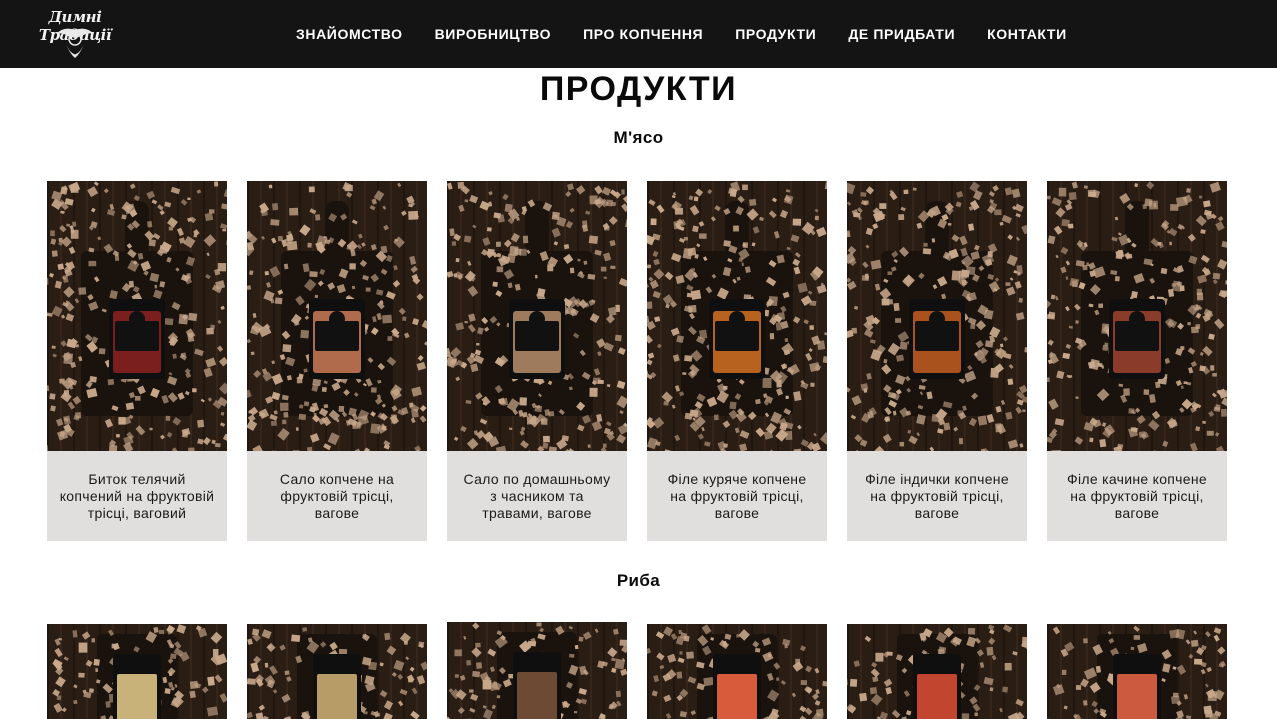 This screenshot has width=1277, height=719. Describe the element at coordinates (638, 89) in the screenshot. I see `page-title: ПРОДУКТИ` at that location.